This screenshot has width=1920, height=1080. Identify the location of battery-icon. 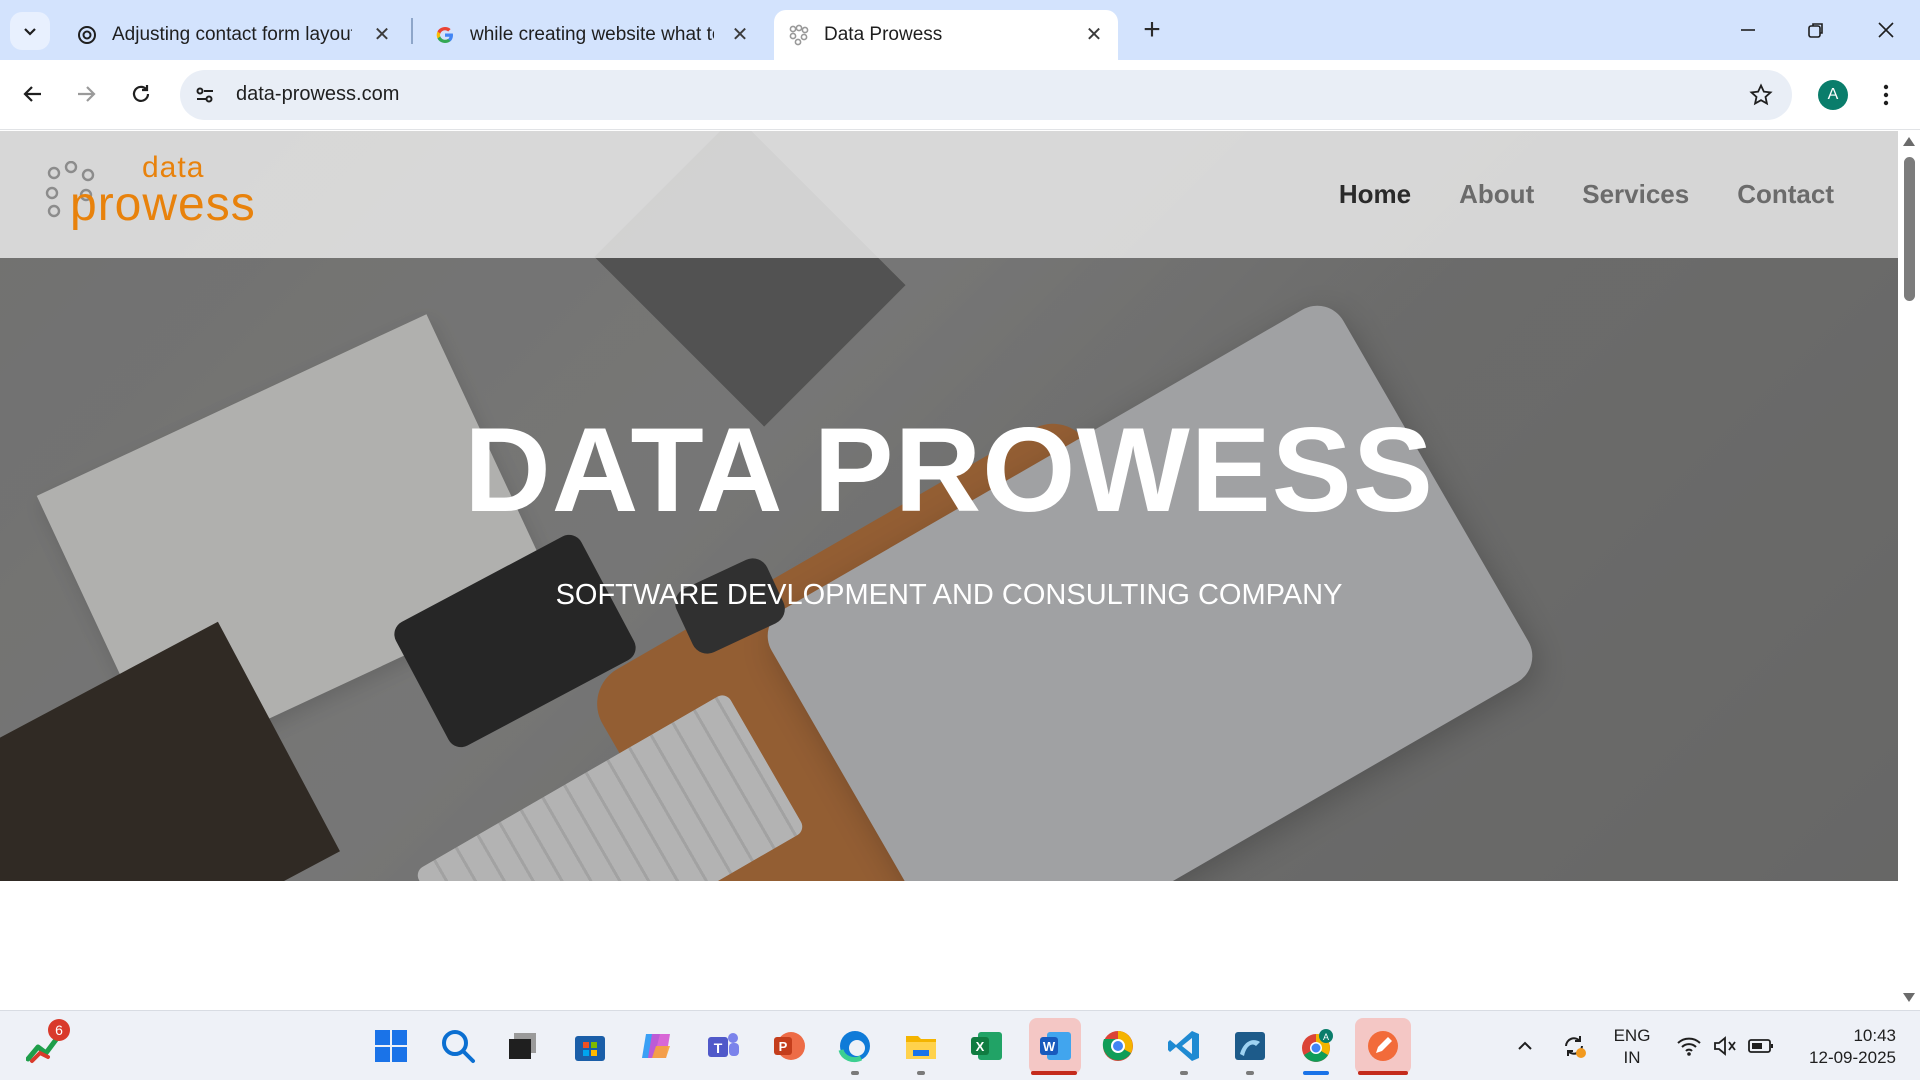
(1761, 1045).